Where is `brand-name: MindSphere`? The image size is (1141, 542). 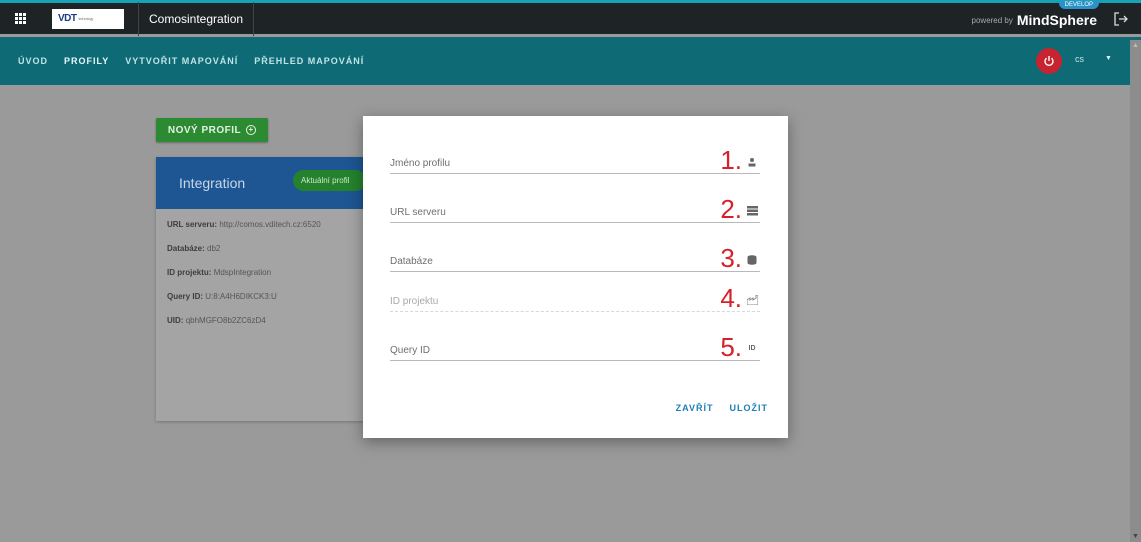
brand-name: MindSphere is located at coordinates (1056, 20).